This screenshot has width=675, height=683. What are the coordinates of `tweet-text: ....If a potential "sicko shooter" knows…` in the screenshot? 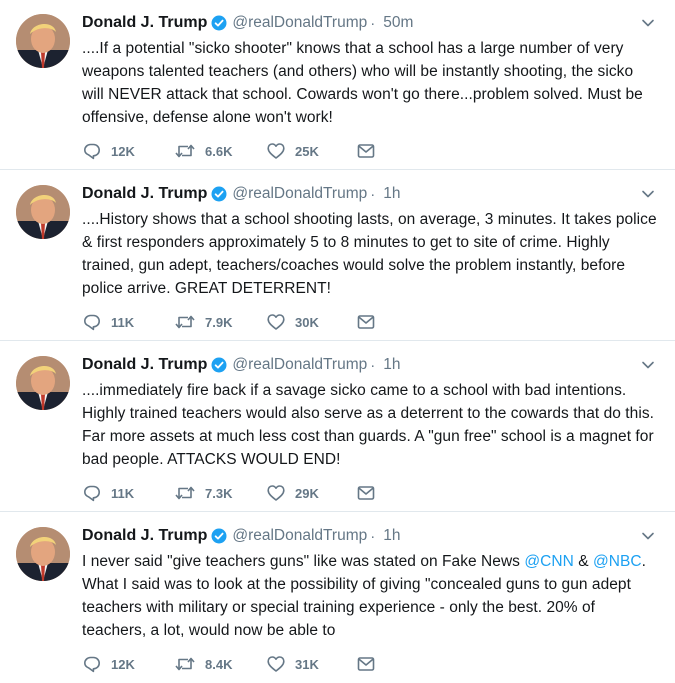 It's located at (362, 83).